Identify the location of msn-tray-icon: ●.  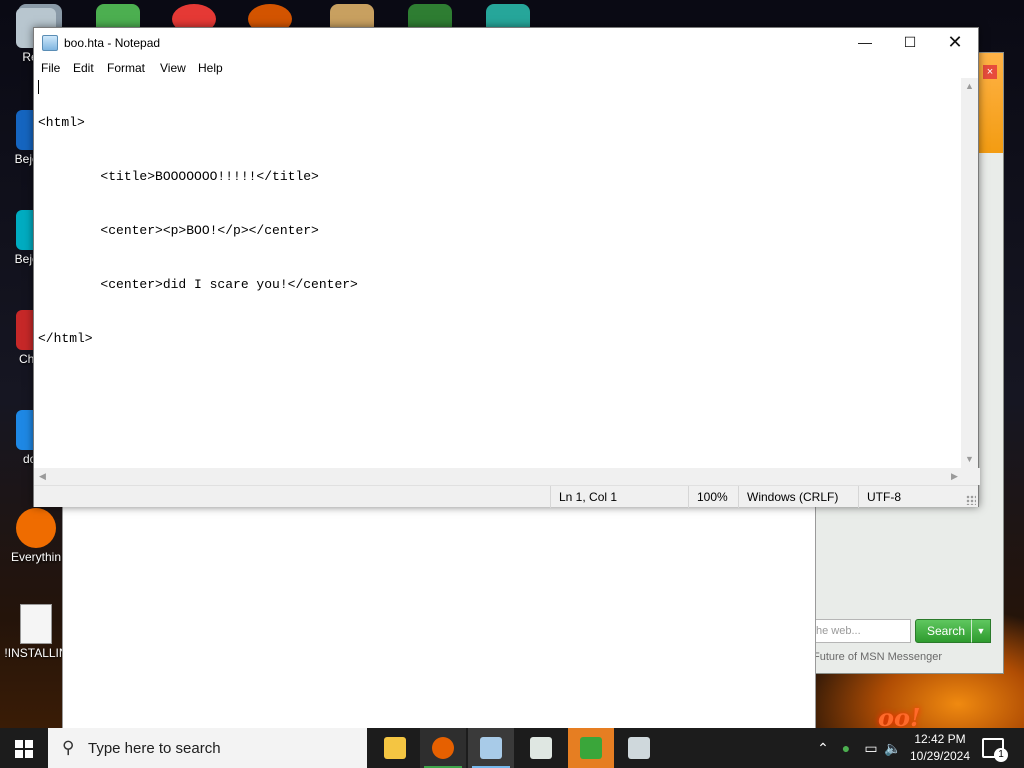
(846, 748).